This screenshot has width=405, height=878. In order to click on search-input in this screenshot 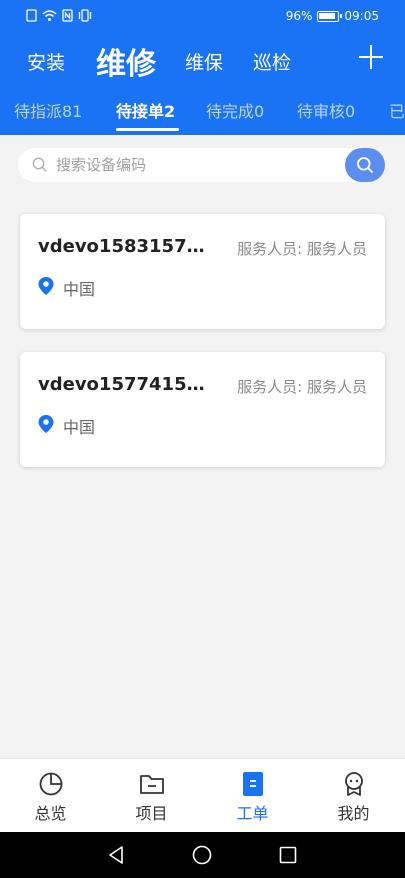, I will do `click(196, 165)`.